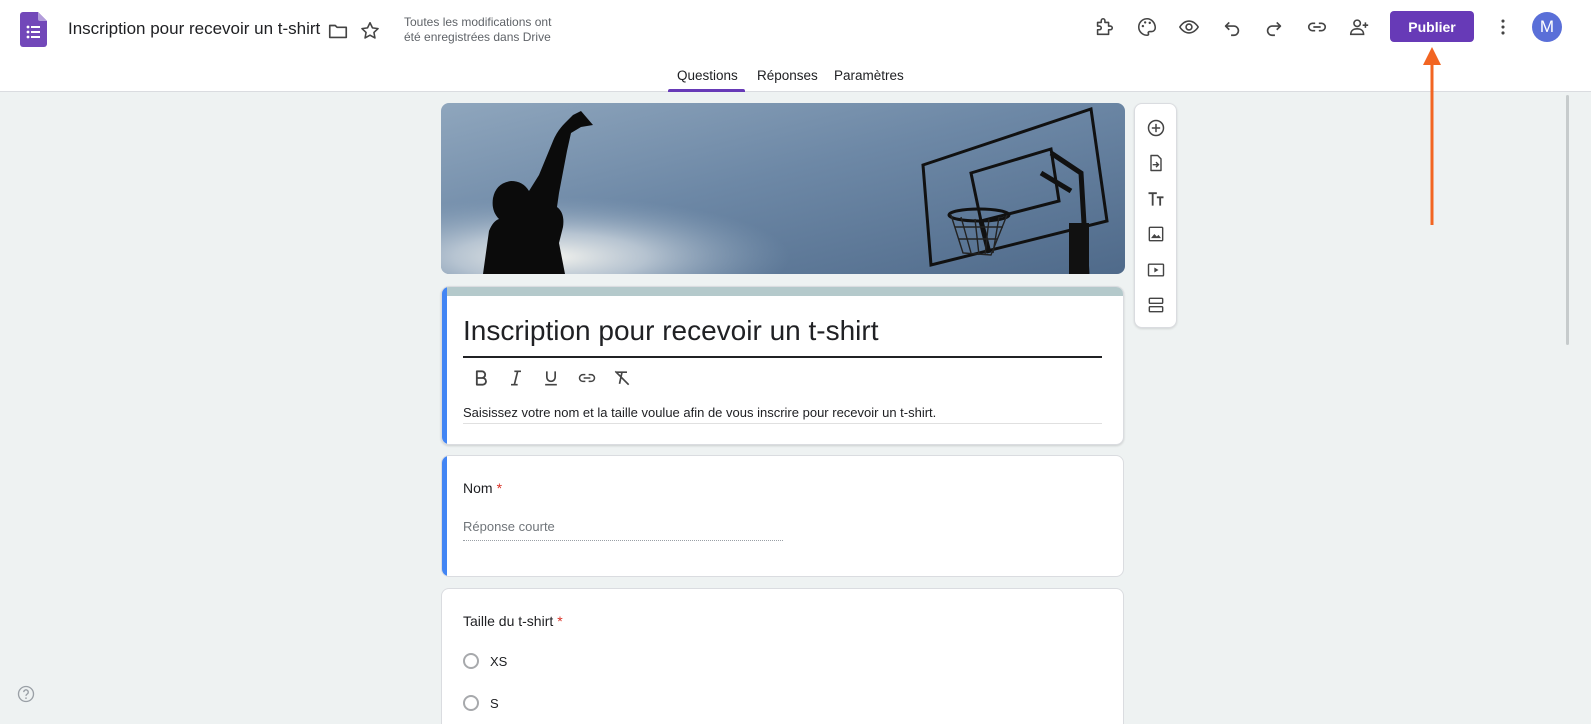 The height and width of the screenshot is (724, 1591). What do you see at coordinates (1104, 27) in the screenshot?
I see `addon-puzzle-icon` at bounding box center [1104, 27].